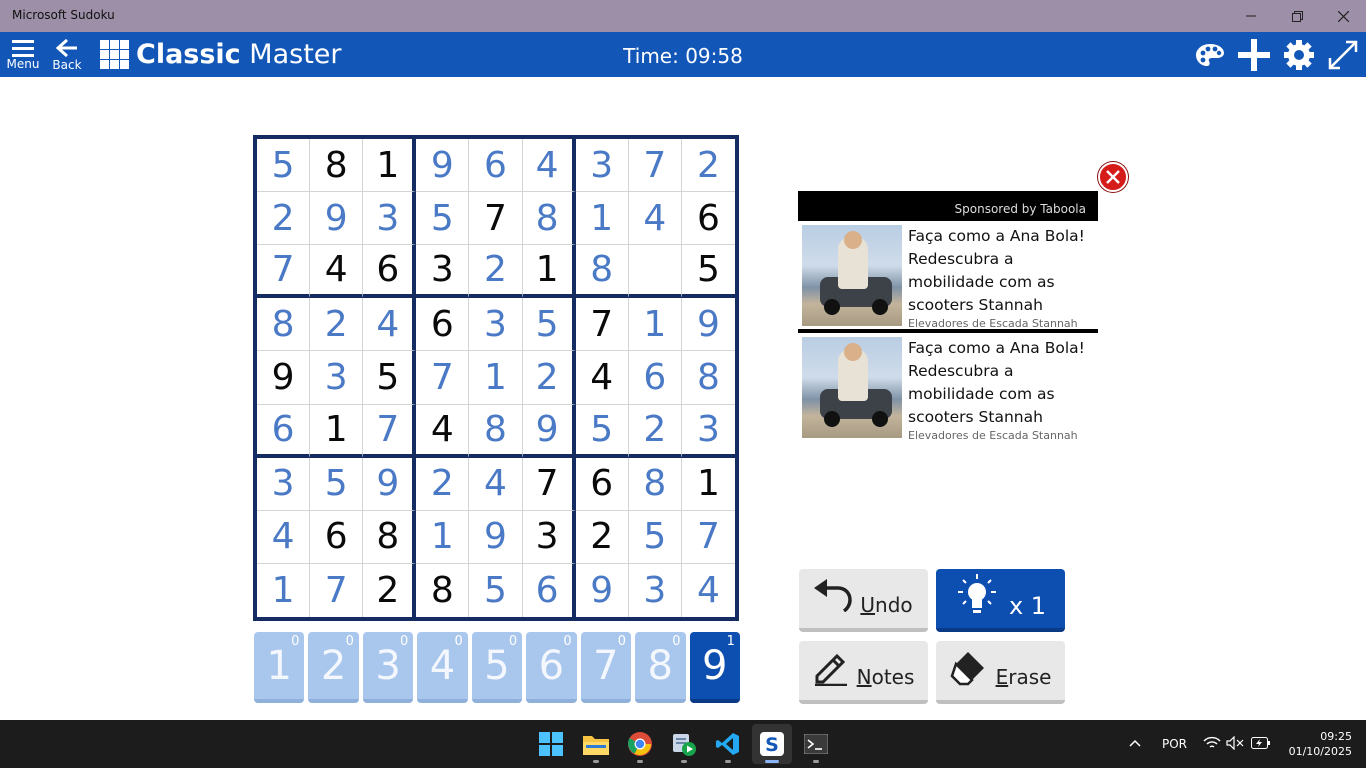 The width and height of the screenshot is (1366, 768). I want to click on sudoku-cell-r7c6: 7, so click(549, 484).